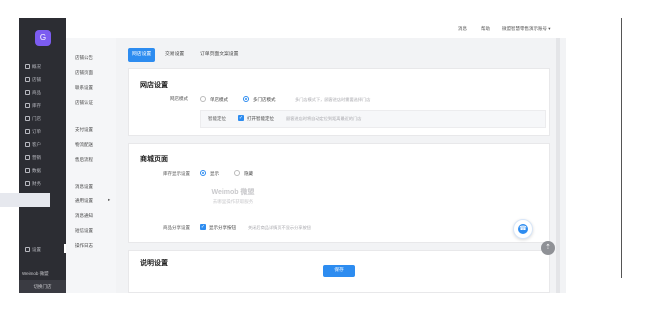  I want to click on radio-single-store-label: 单店模式, so click(219, 99).